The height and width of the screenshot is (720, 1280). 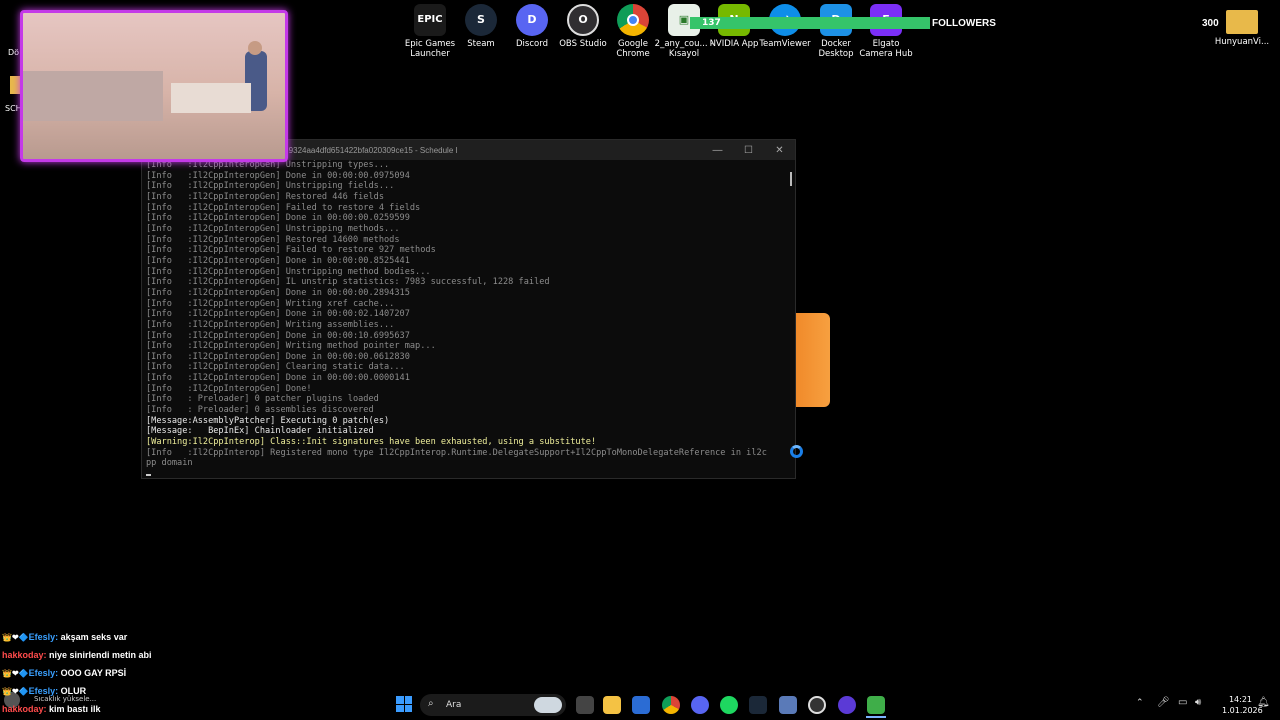 I want to click on chevron-up-icon: ⌃, so click(x=1140, y=703).